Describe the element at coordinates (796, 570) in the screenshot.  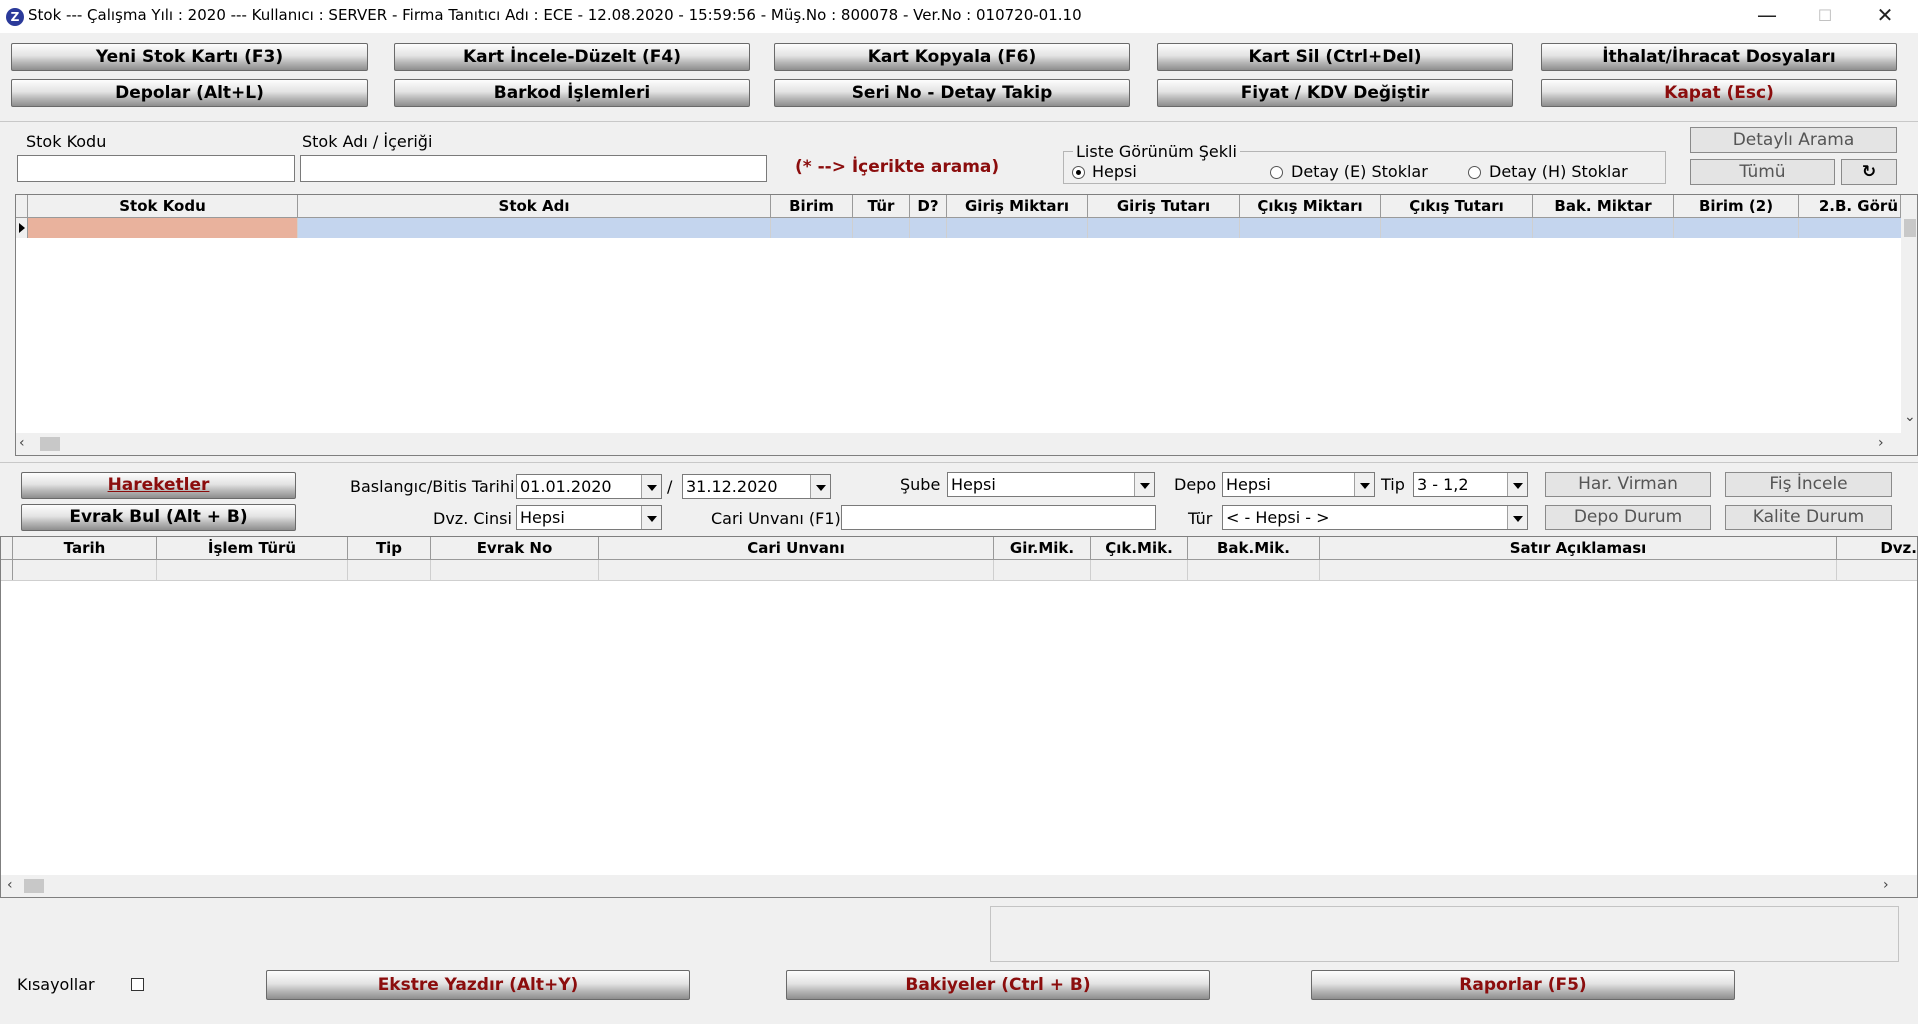
I see `cell-cari-unvani` at that location.